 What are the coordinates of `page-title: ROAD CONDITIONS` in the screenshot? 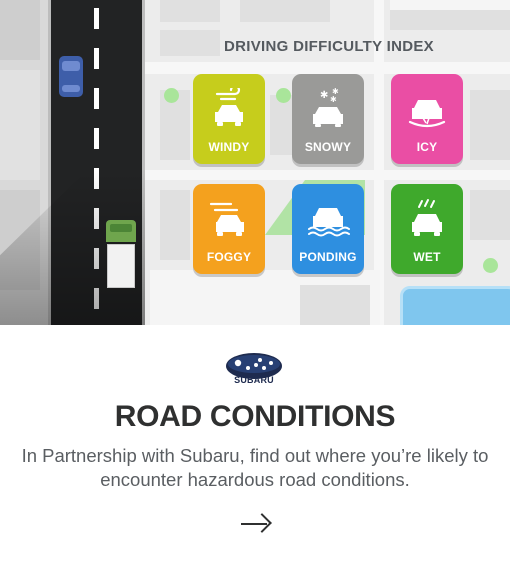 It's located at (255, 417).